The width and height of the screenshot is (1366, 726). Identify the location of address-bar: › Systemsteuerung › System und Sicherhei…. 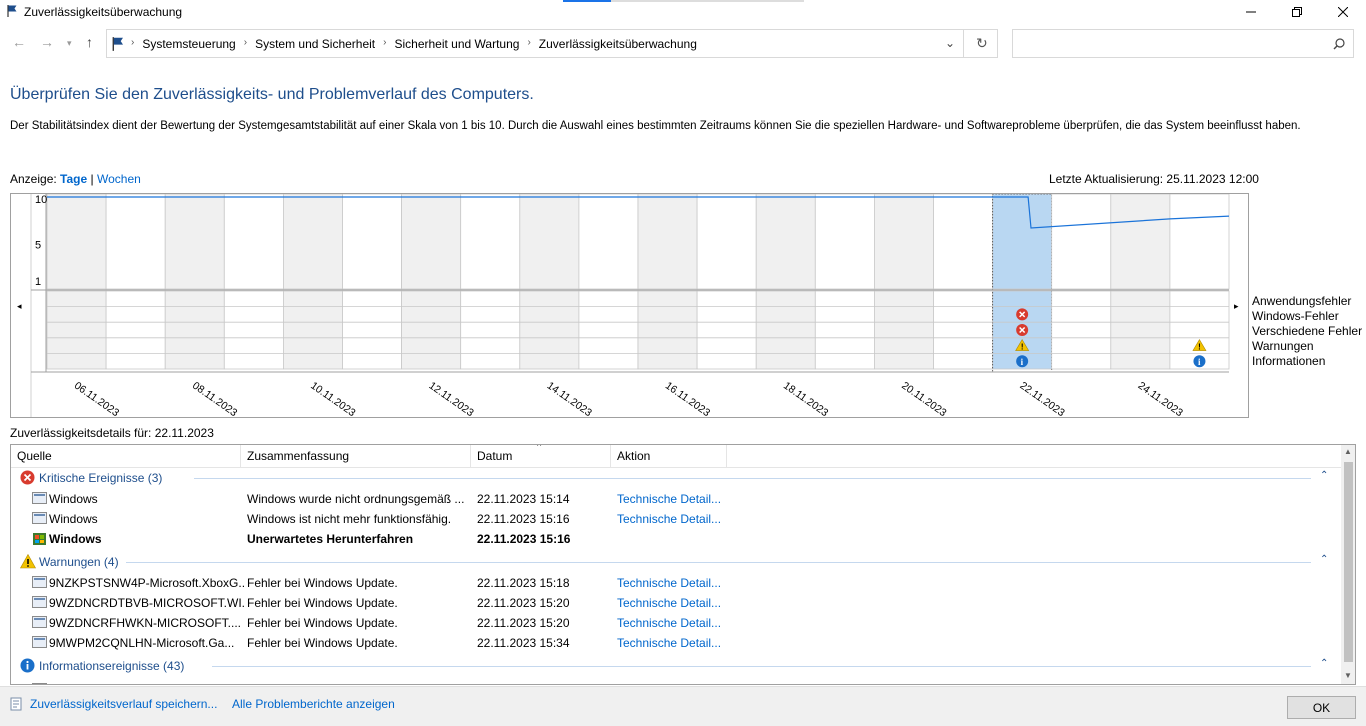
(552, 43).